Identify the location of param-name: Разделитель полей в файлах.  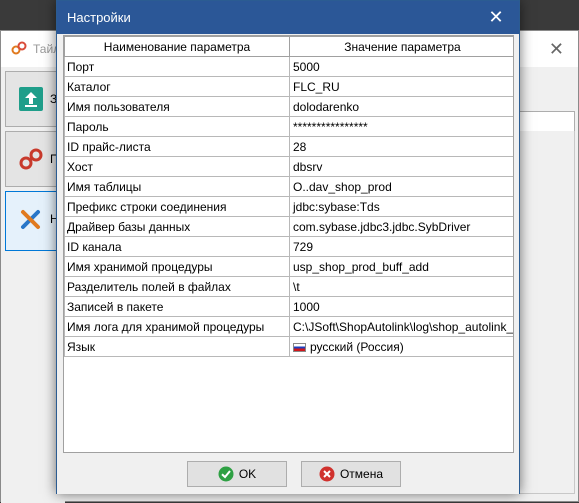
(177, 286).